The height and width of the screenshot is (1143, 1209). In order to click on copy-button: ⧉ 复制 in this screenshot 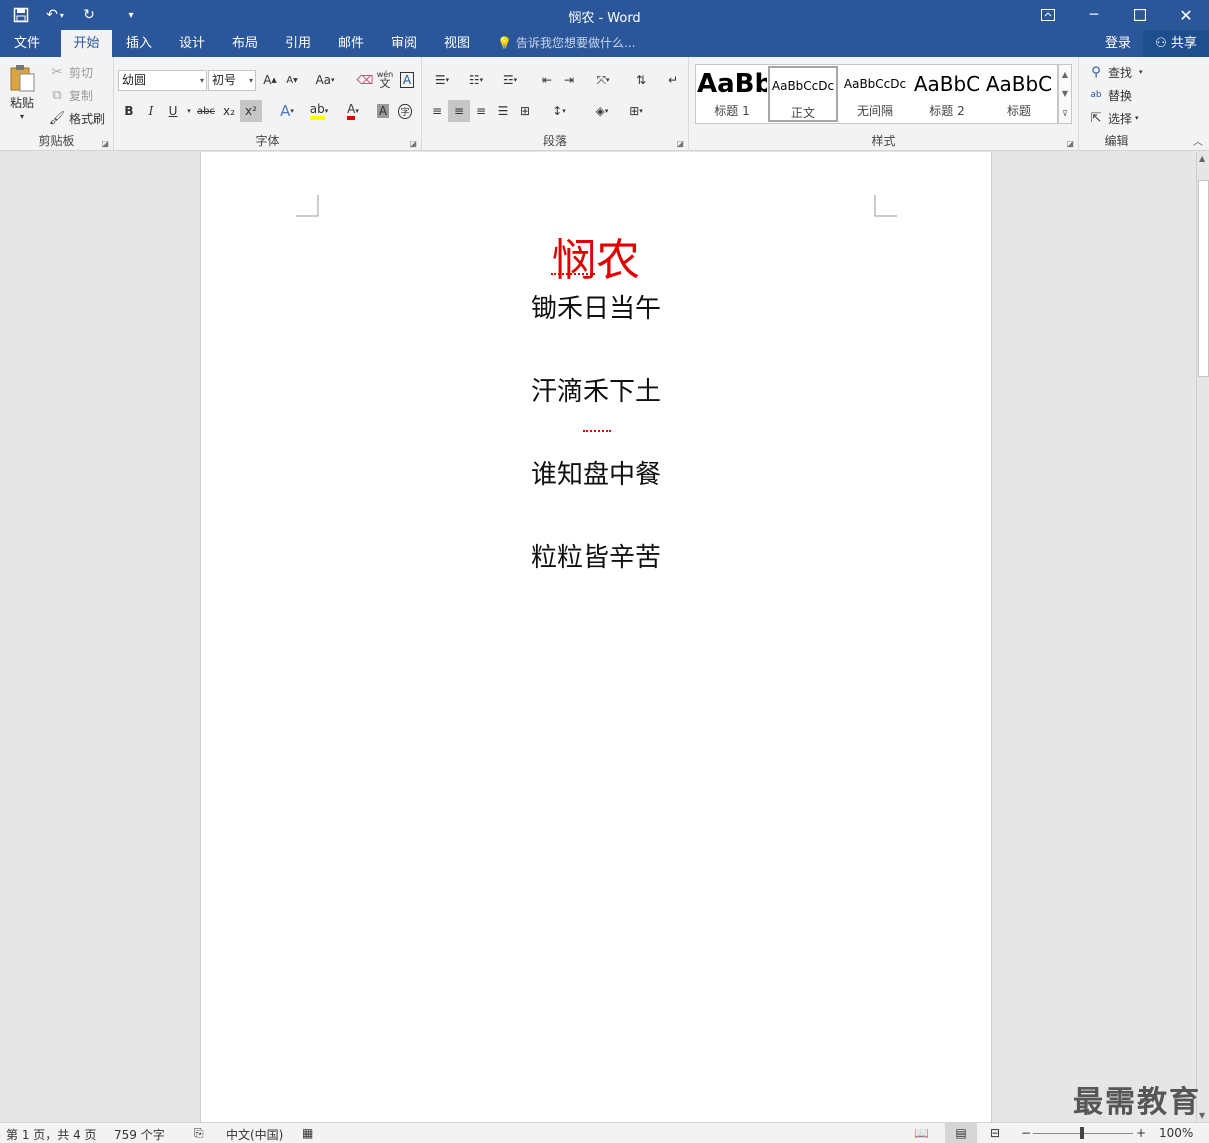, I will do `click(70, 95)`.